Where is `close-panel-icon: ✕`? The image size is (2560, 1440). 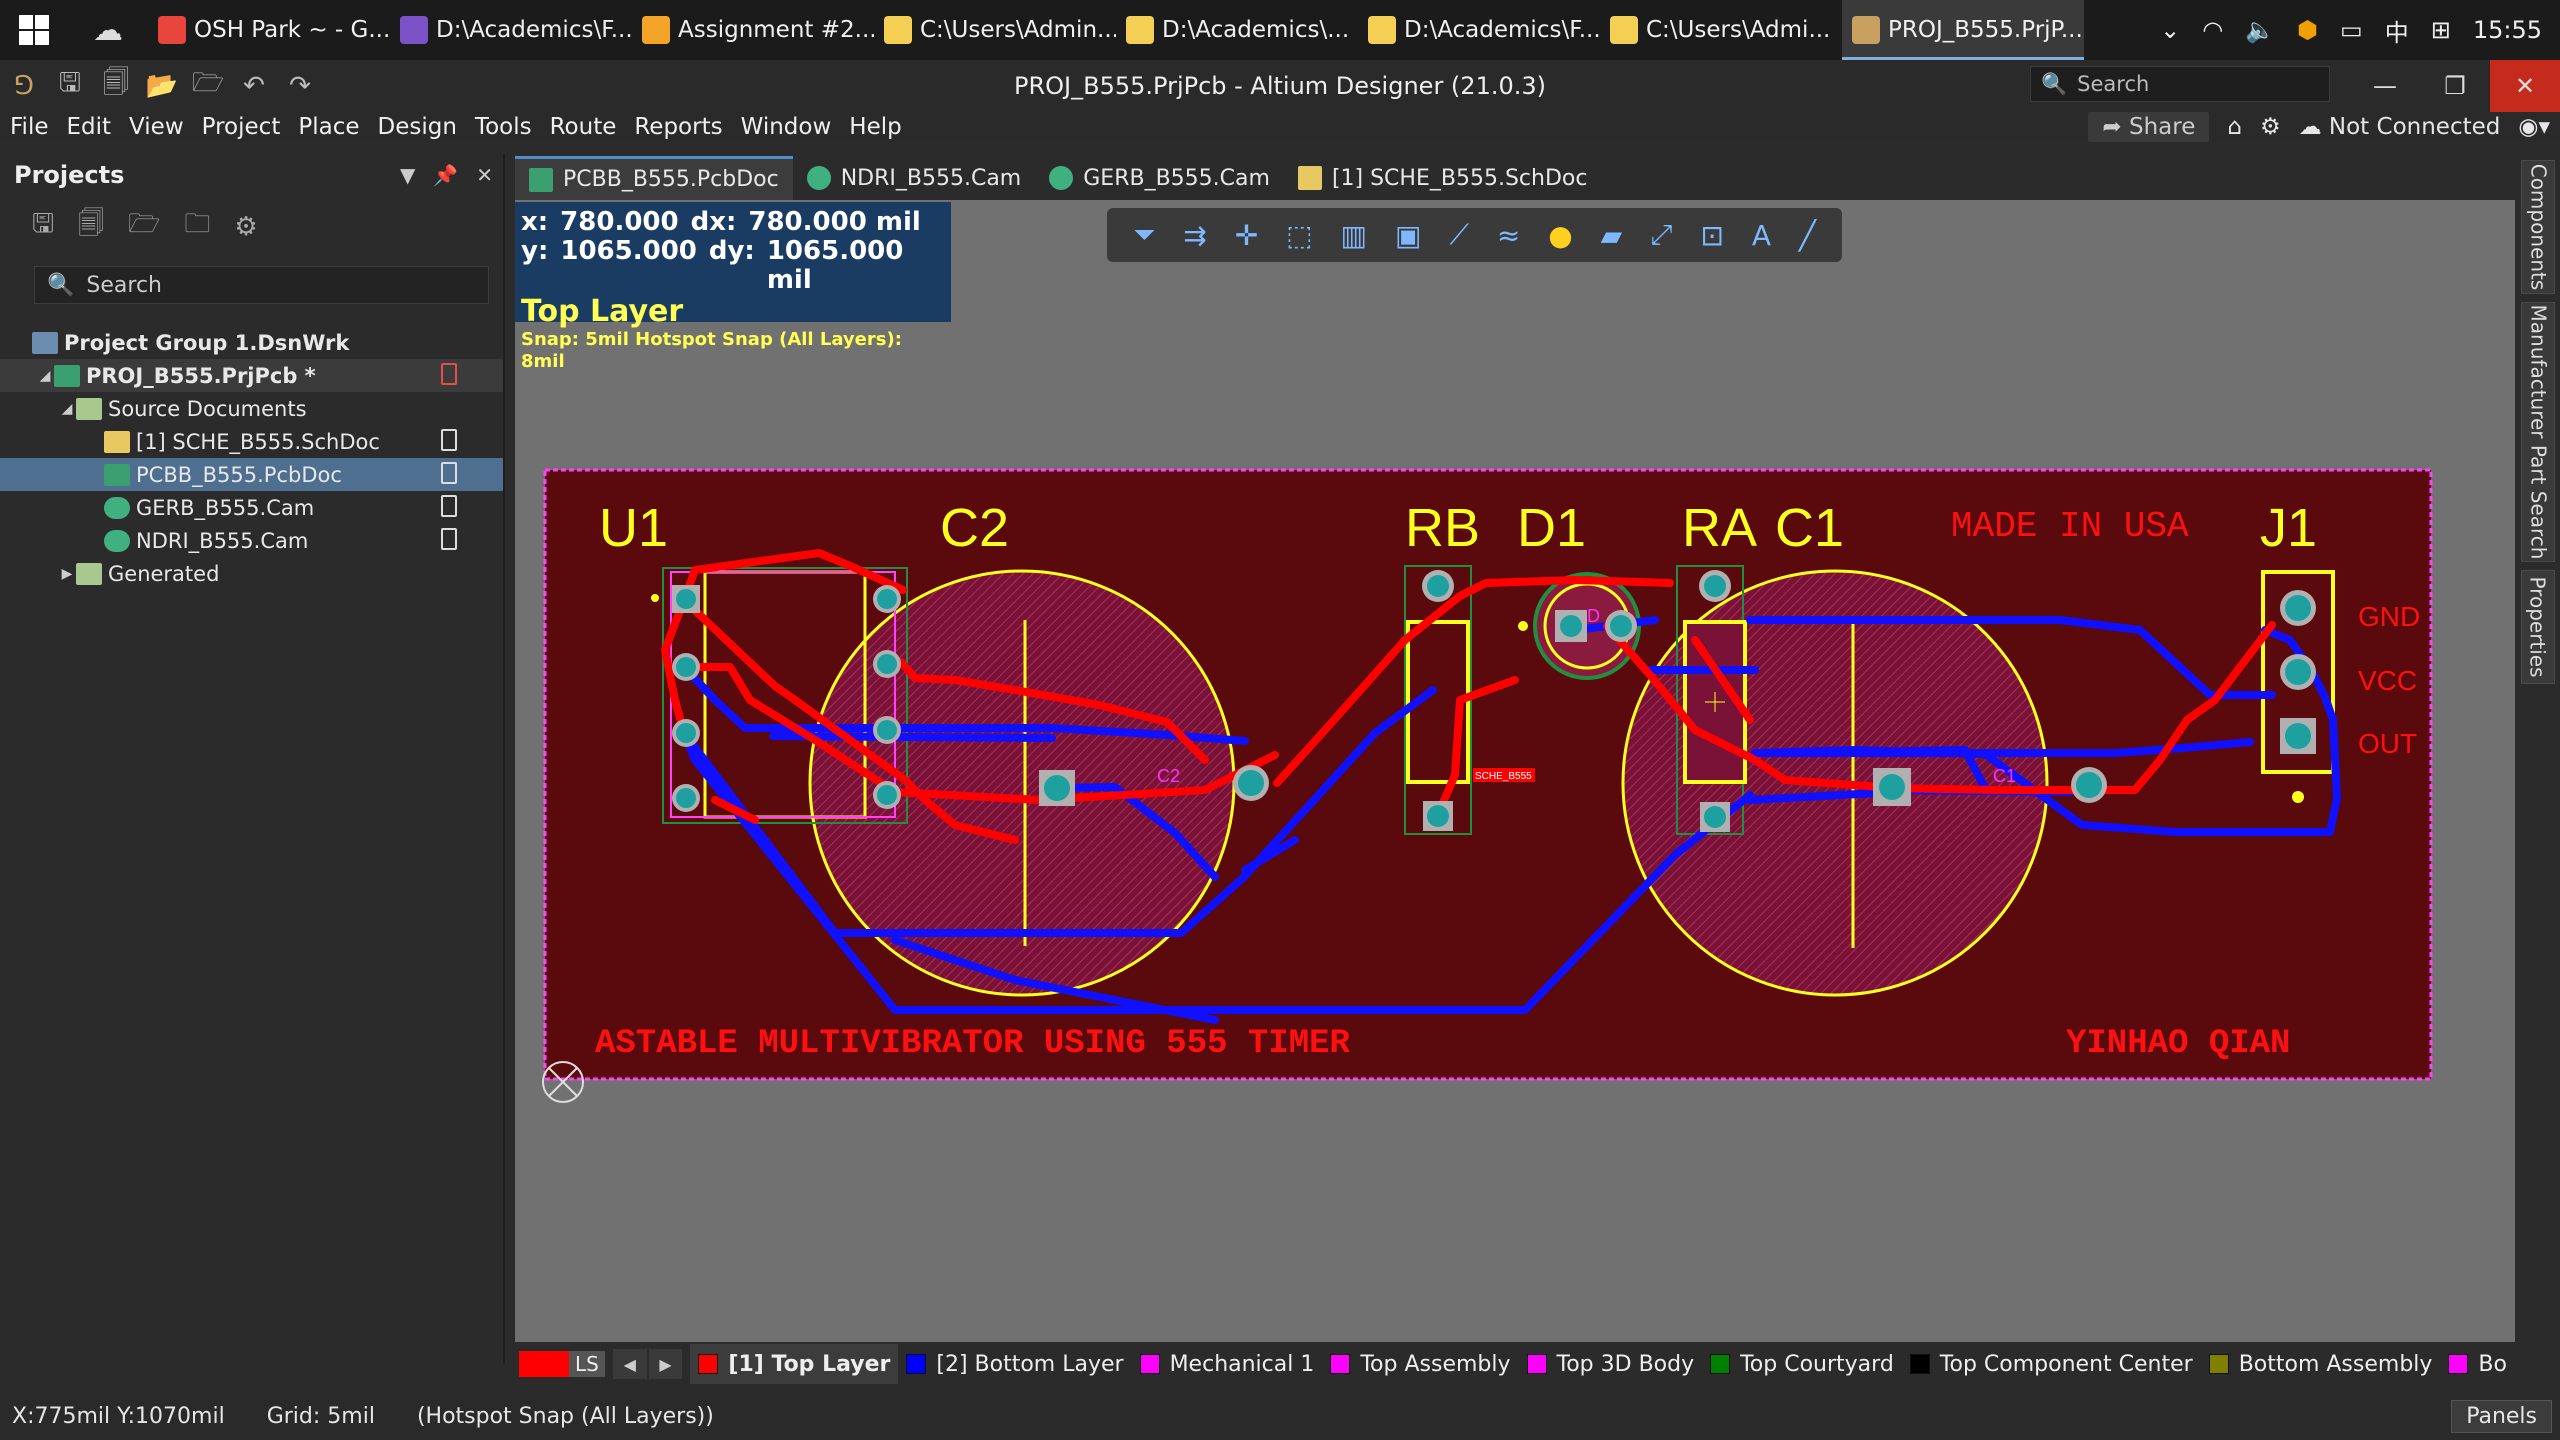
close-panel-icon: ✕ is located at coordinates (484, 175).